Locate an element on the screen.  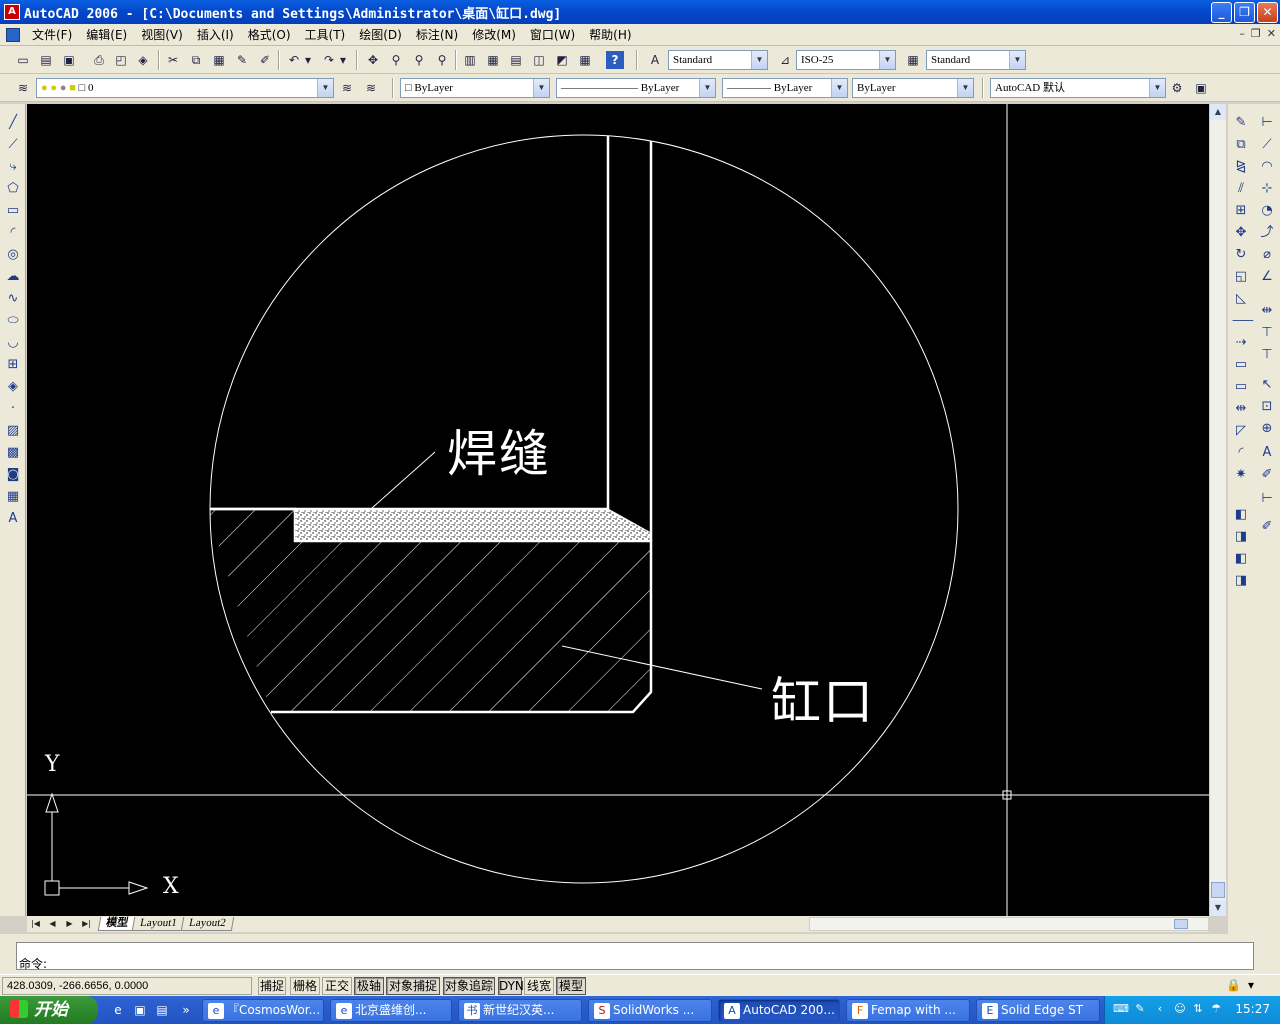
tolerance-icon: ⊡ is located at coordinates (1267, 407).